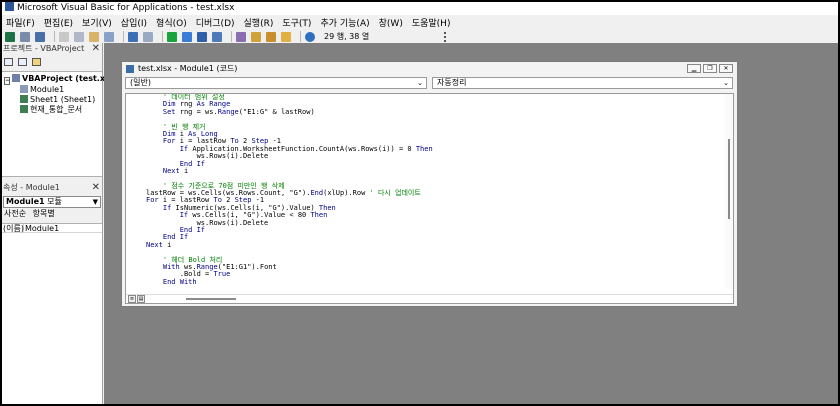 This screenshot has width=840, height=406. What do you see at coordinates (344, 22) in the screenshot?
I see `menu-addins: 추가 기능(A)` at bounding box center [344, 22].